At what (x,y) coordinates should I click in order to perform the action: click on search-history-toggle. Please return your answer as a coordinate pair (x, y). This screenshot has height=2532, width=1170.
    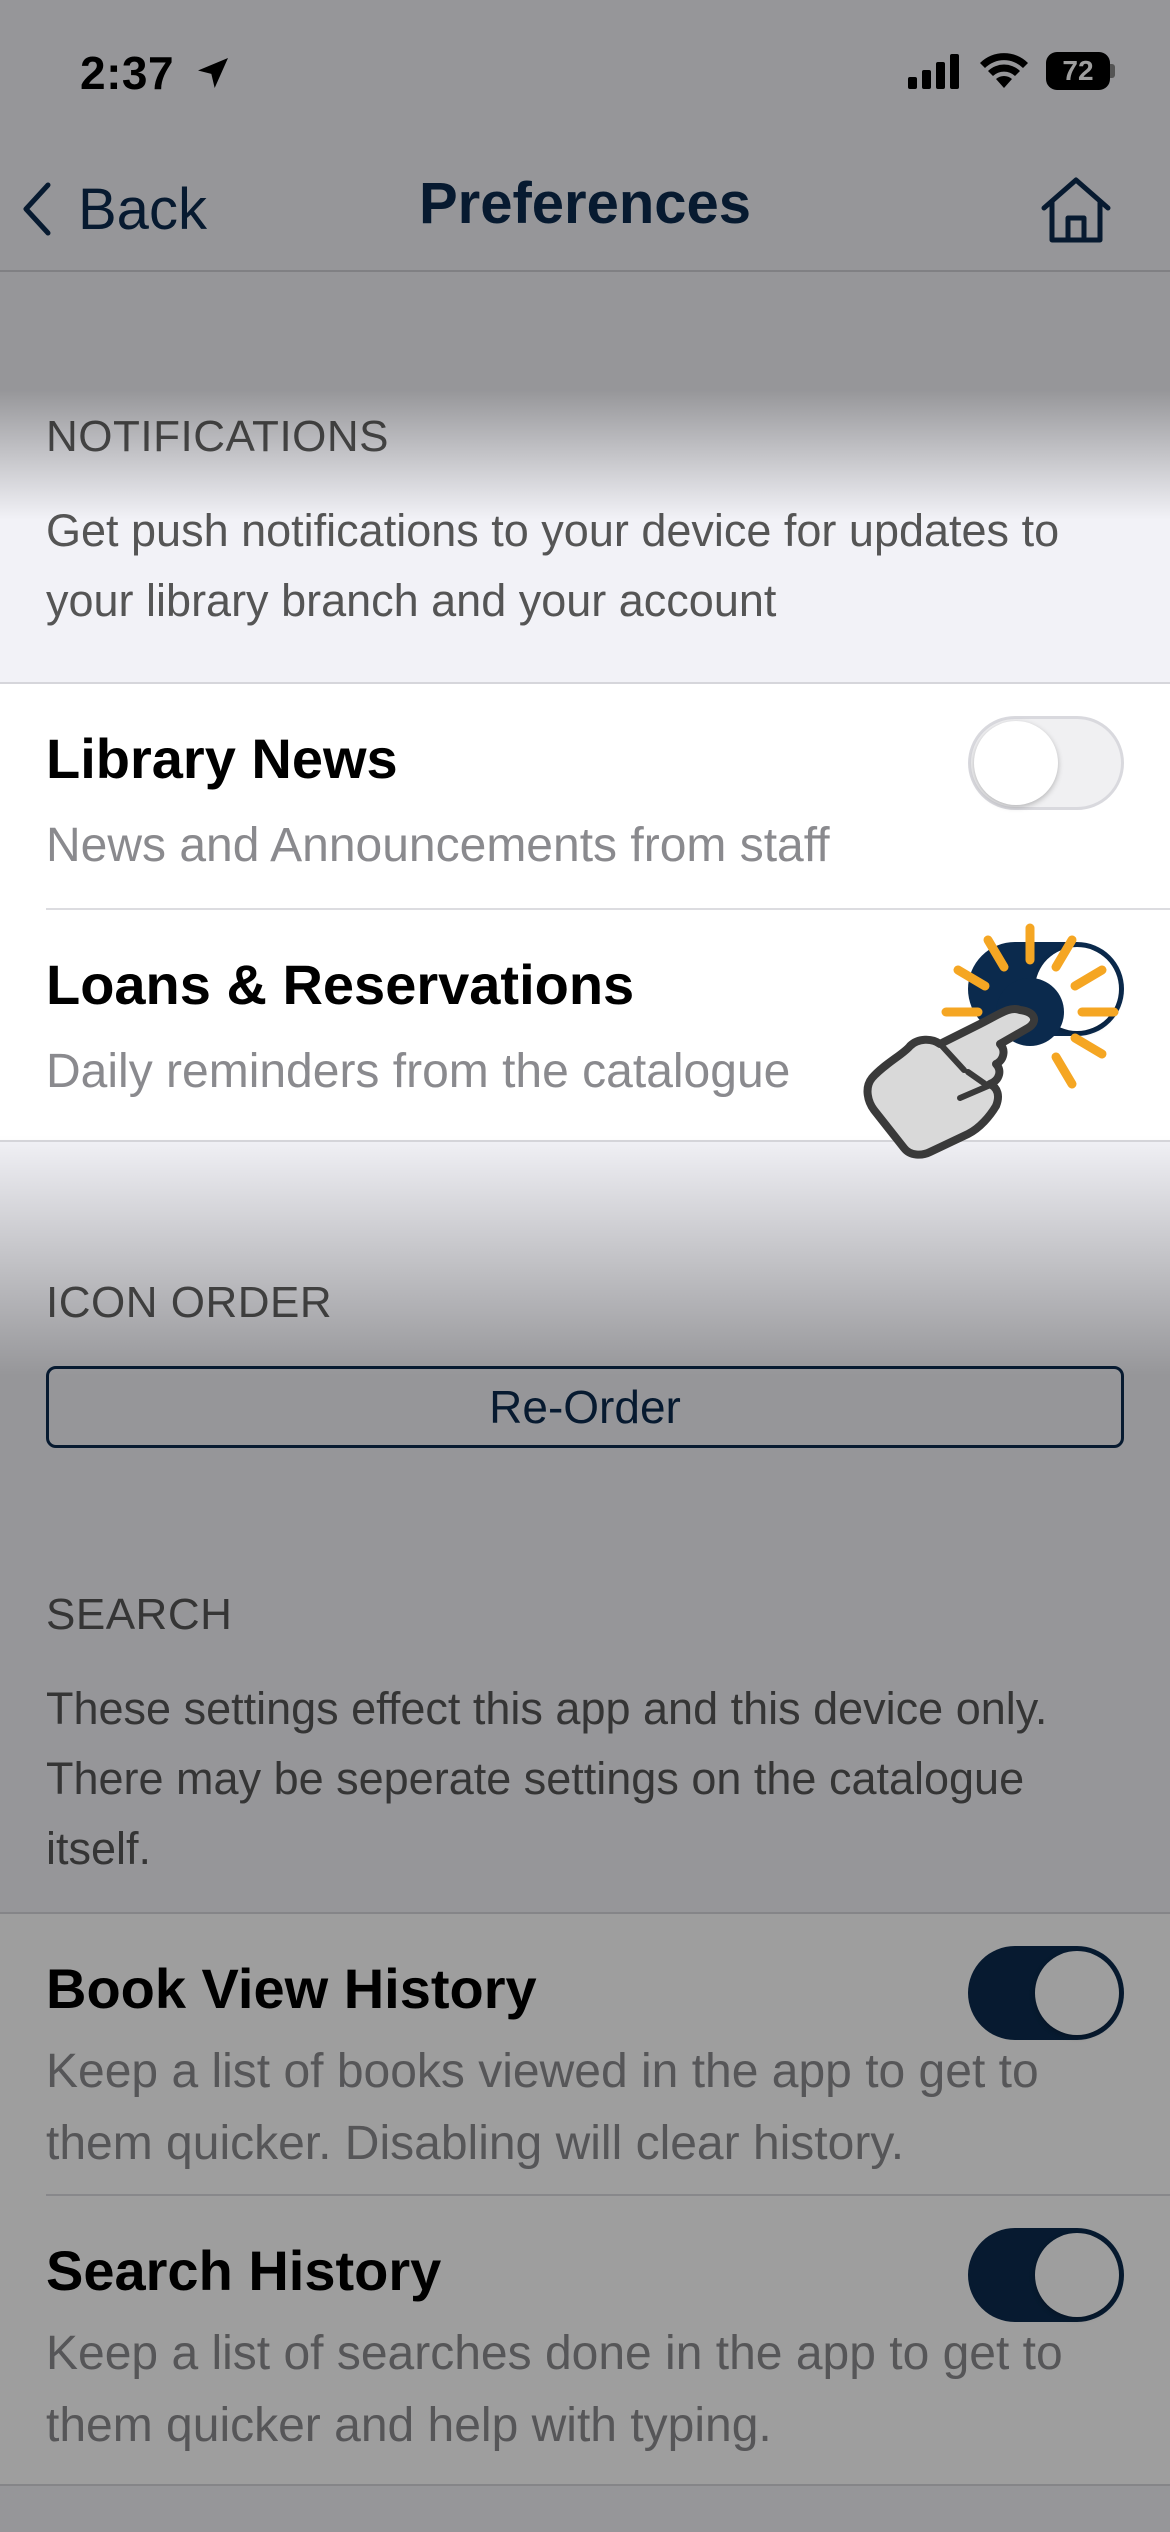
    Looking at the image, I should click on (1046, 2275).